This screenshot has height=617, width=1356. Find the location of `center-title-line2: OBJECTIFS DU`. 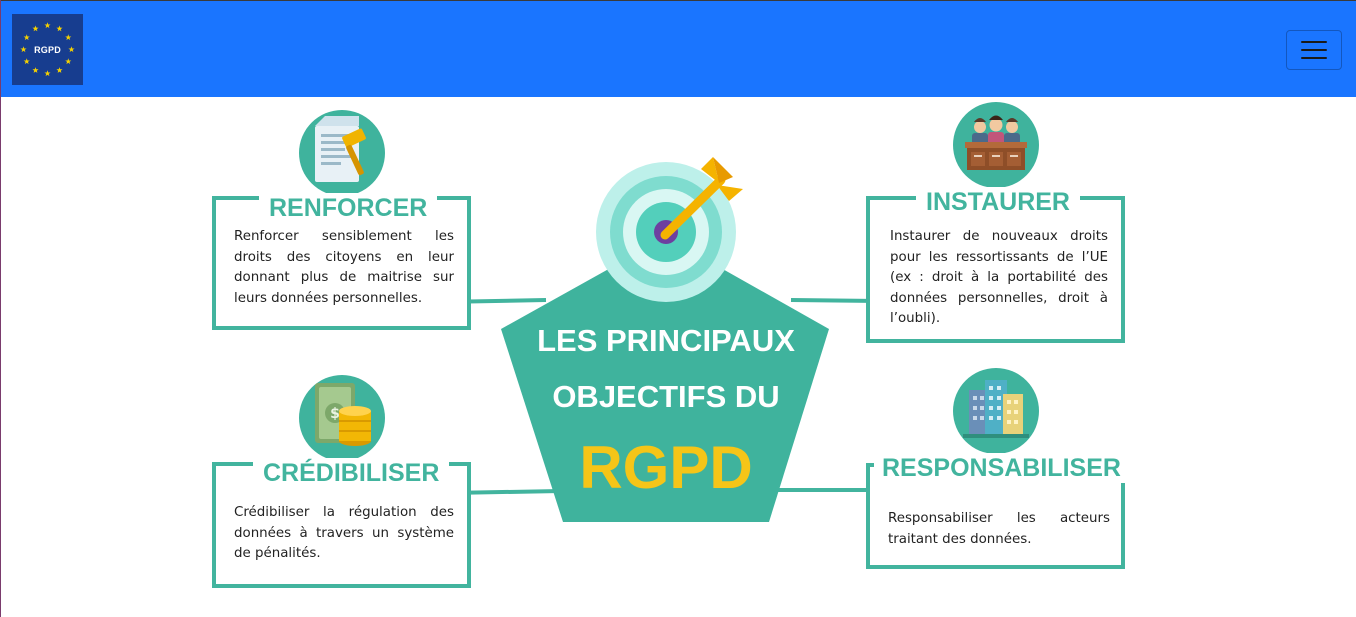

center-title-line2: OBJECTIFS DU is located at coordinates (666, 396).